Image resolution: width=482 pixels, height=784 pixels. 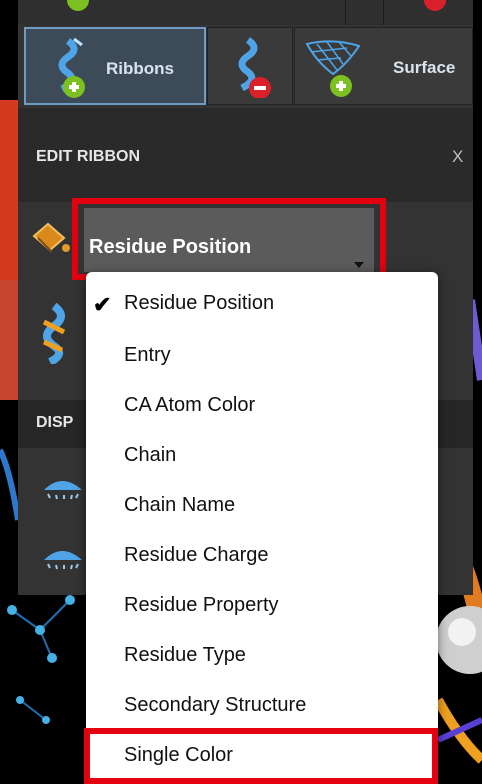 What do you see at coordinates (189, 405) in the screenshot?
I see `menu-option-ca-atom-color: CA Atom Color` at bounding box center [189, 405].